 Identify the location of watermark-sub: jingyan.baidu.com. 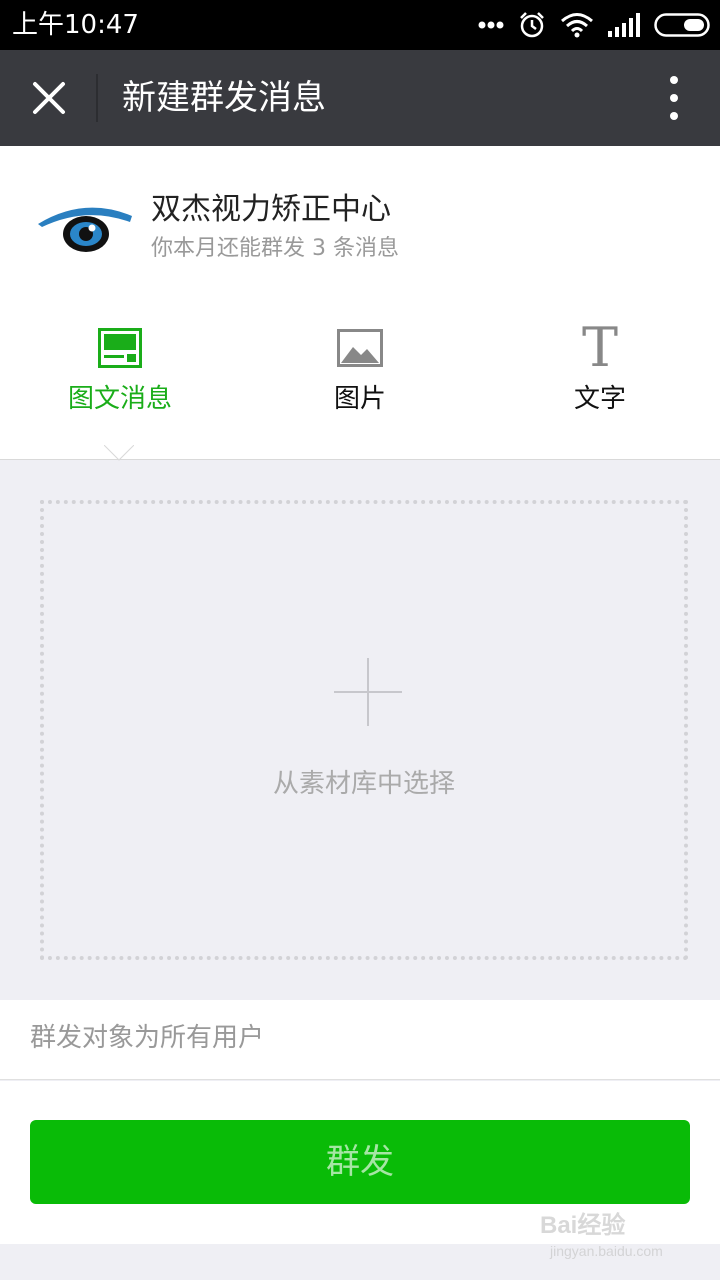
(606, 1251).